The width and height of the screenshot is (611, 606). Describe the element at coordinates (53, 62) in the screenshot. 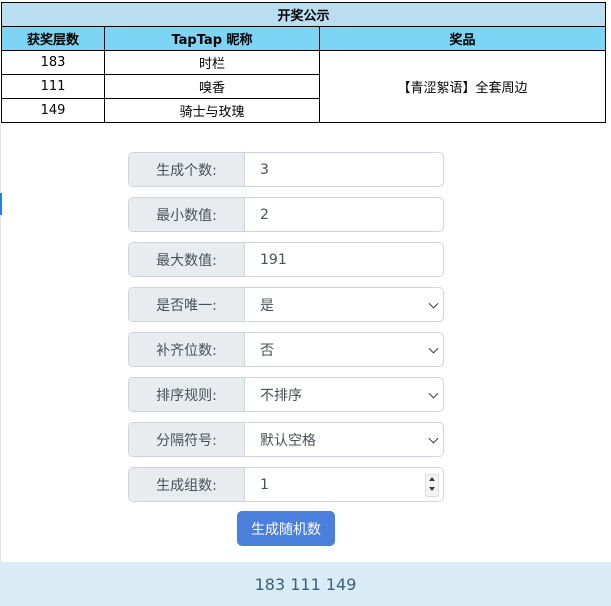

I see `floor-cell: 183` at that location.